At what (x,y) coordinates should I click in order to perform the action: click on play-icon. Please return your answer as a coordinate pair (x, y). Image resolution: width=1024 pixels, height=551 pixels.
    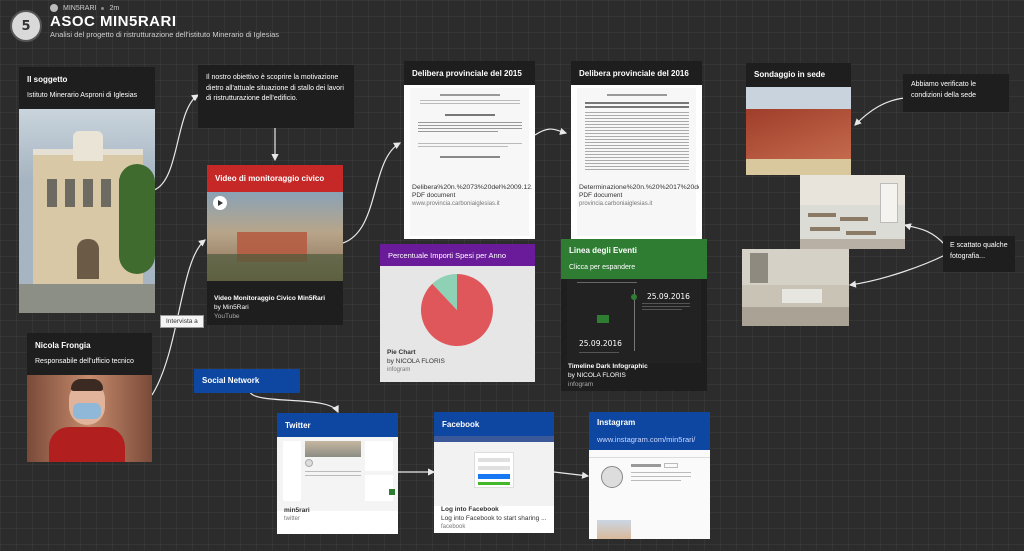
    Looking at the image, I should click on (220, 203).